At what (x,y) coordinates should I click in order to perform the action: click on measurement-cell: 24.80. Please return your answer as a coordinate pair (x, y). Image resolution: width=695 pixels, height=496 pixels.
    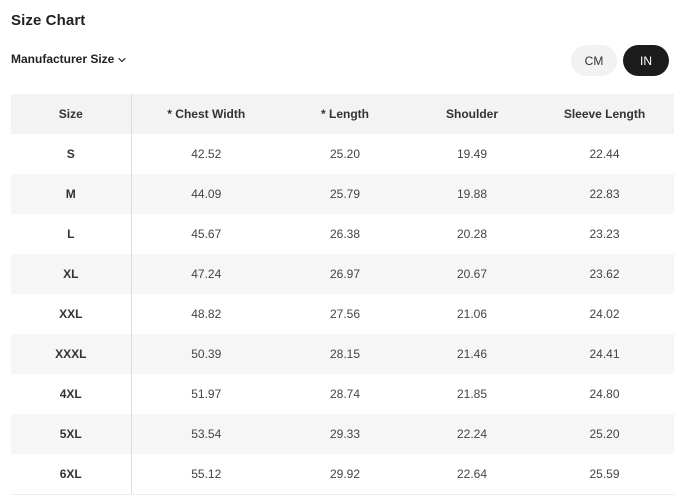
    Looking at the image, I should click on (604, 394).